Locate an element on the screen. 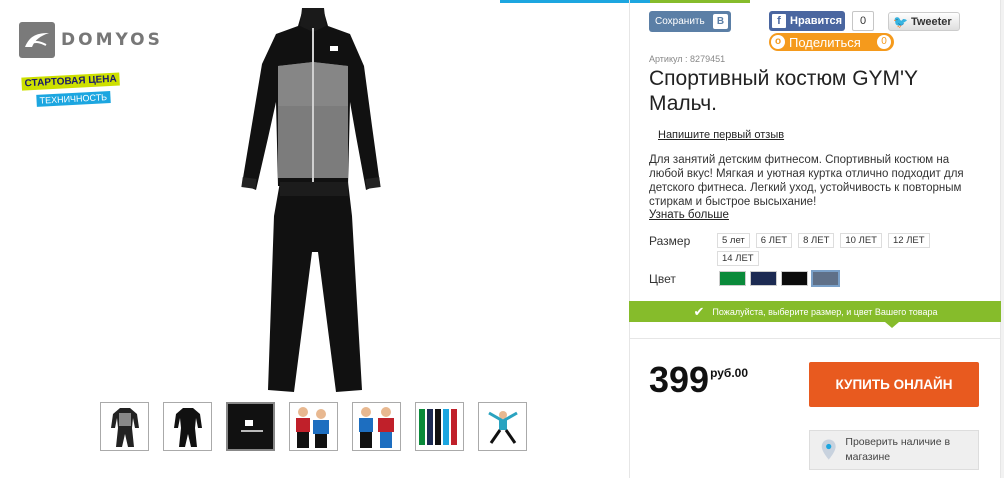 Image resolution: width=1004 pixels, height=478 pixels. product-price: 399 руб.00 is located at coordinates (698, 380).